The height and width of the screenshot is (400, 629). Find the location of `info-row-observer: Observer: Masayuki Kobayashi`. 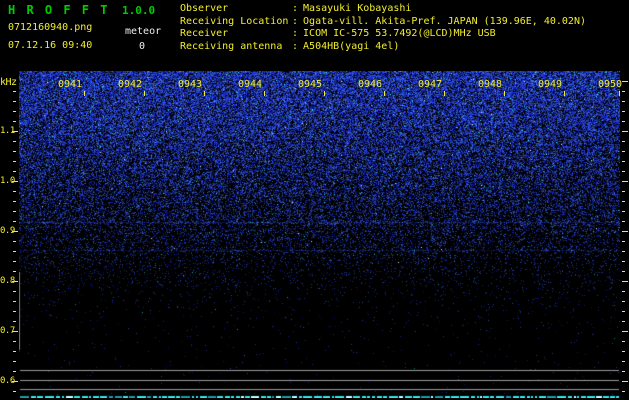

info-row-observer: Observer: Masayuki Kobayashi is located at coordinates (383, 9).